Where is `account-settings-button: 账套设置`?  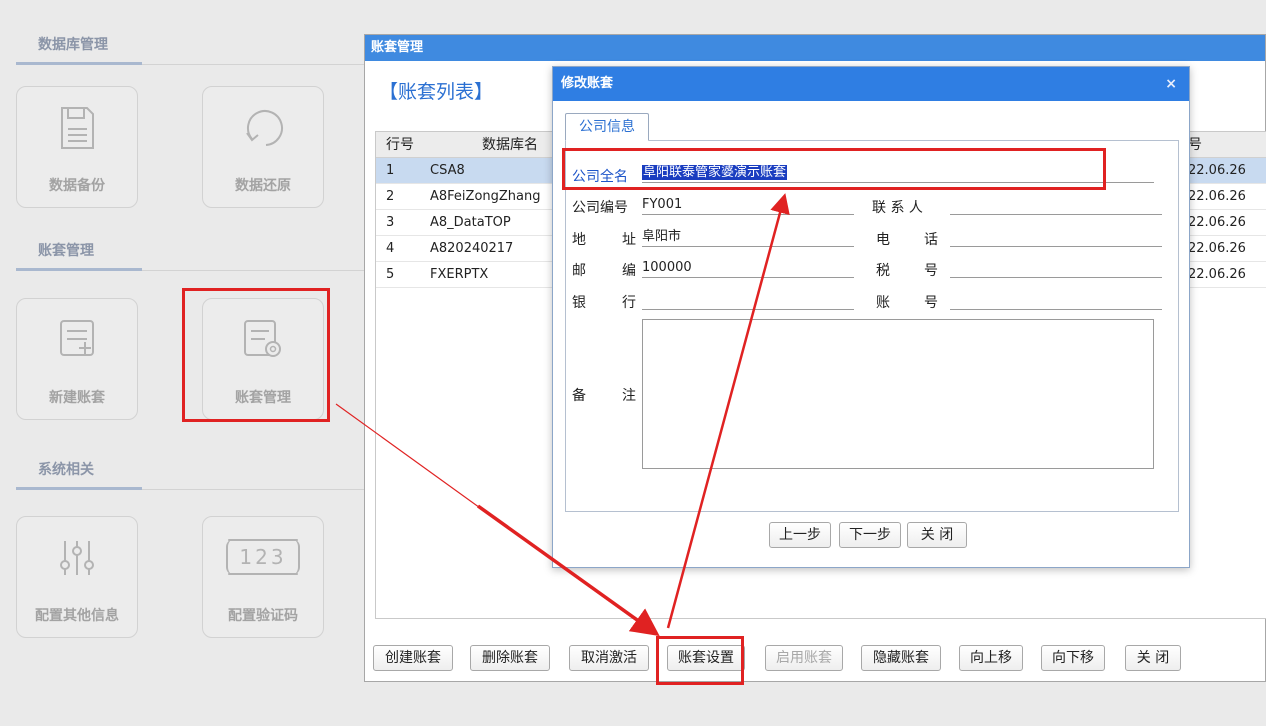 account-settings-button: 账套设置 is located at coordinates (706, 658).